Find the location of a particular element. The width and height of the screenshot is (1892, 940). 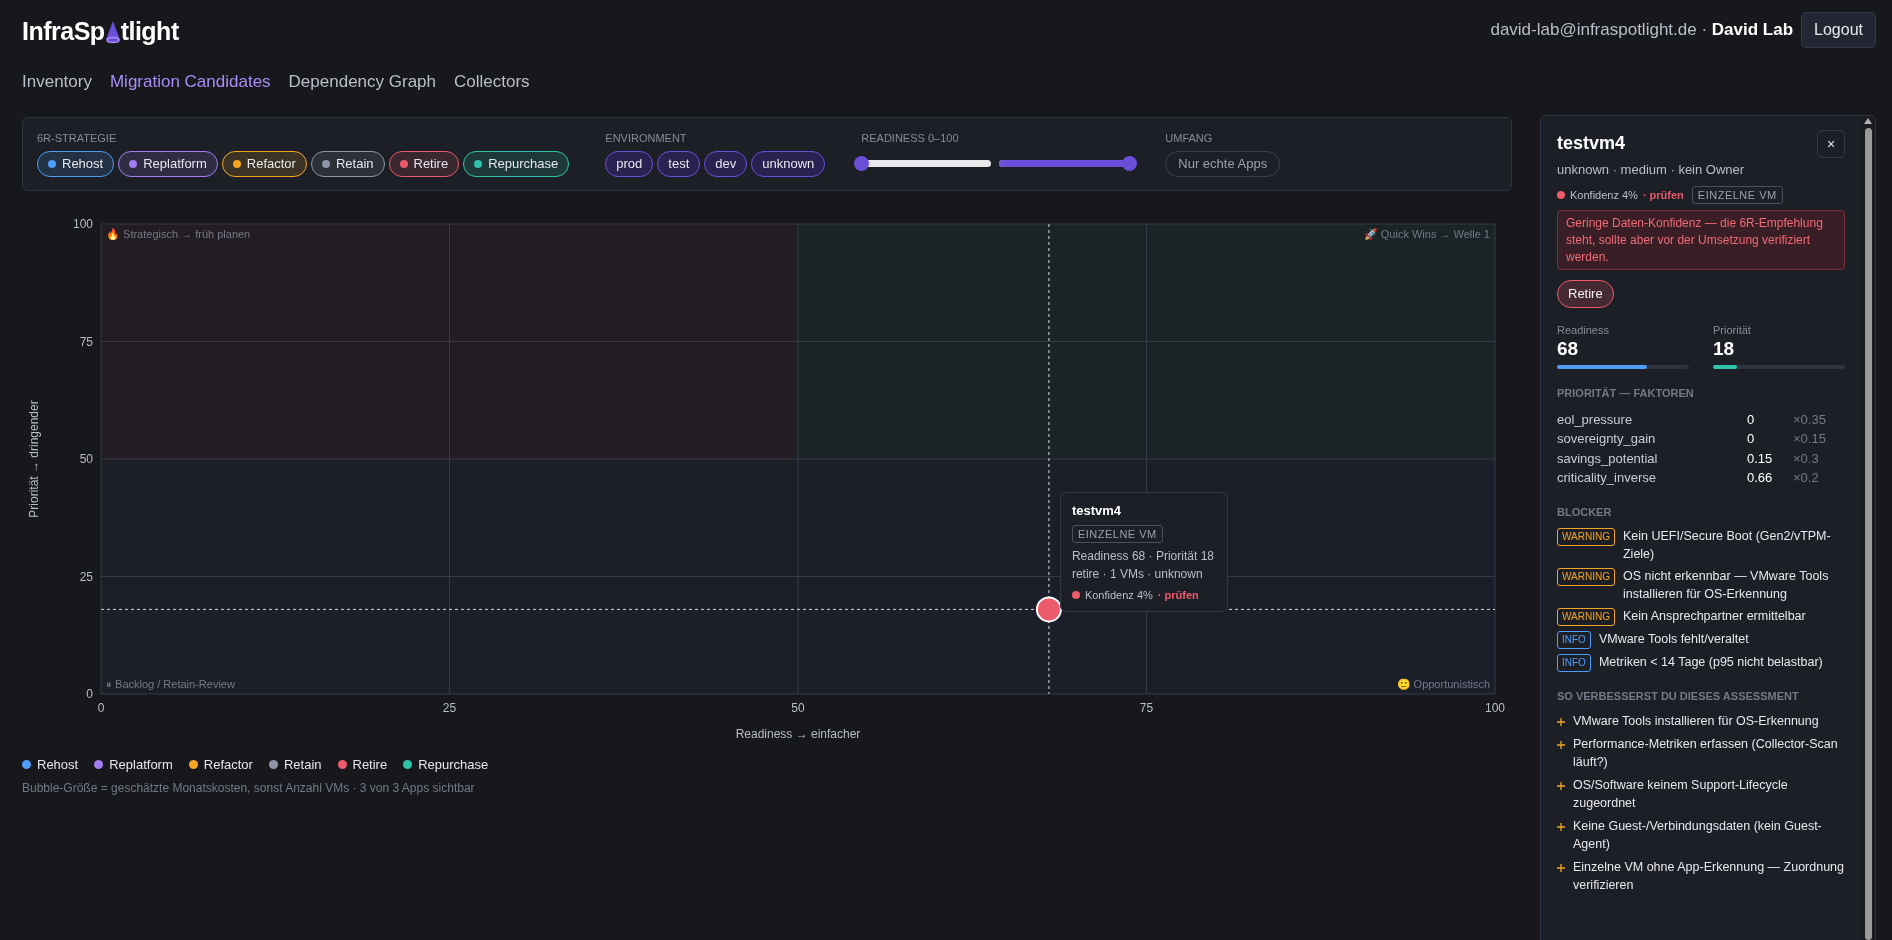

detail-subtitle: unknown · medium · kein Owner is located at coordinates (1651, 170).